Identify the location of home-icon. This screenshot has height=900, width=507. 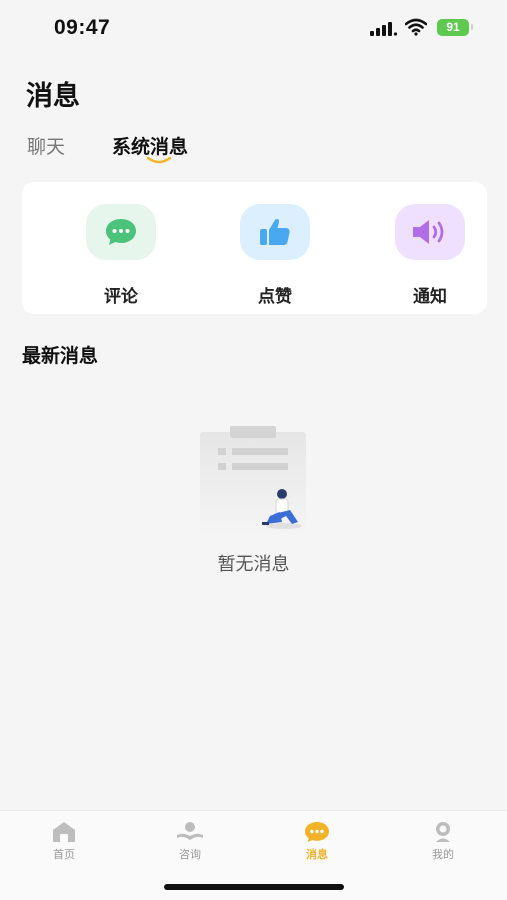
(64, 832).